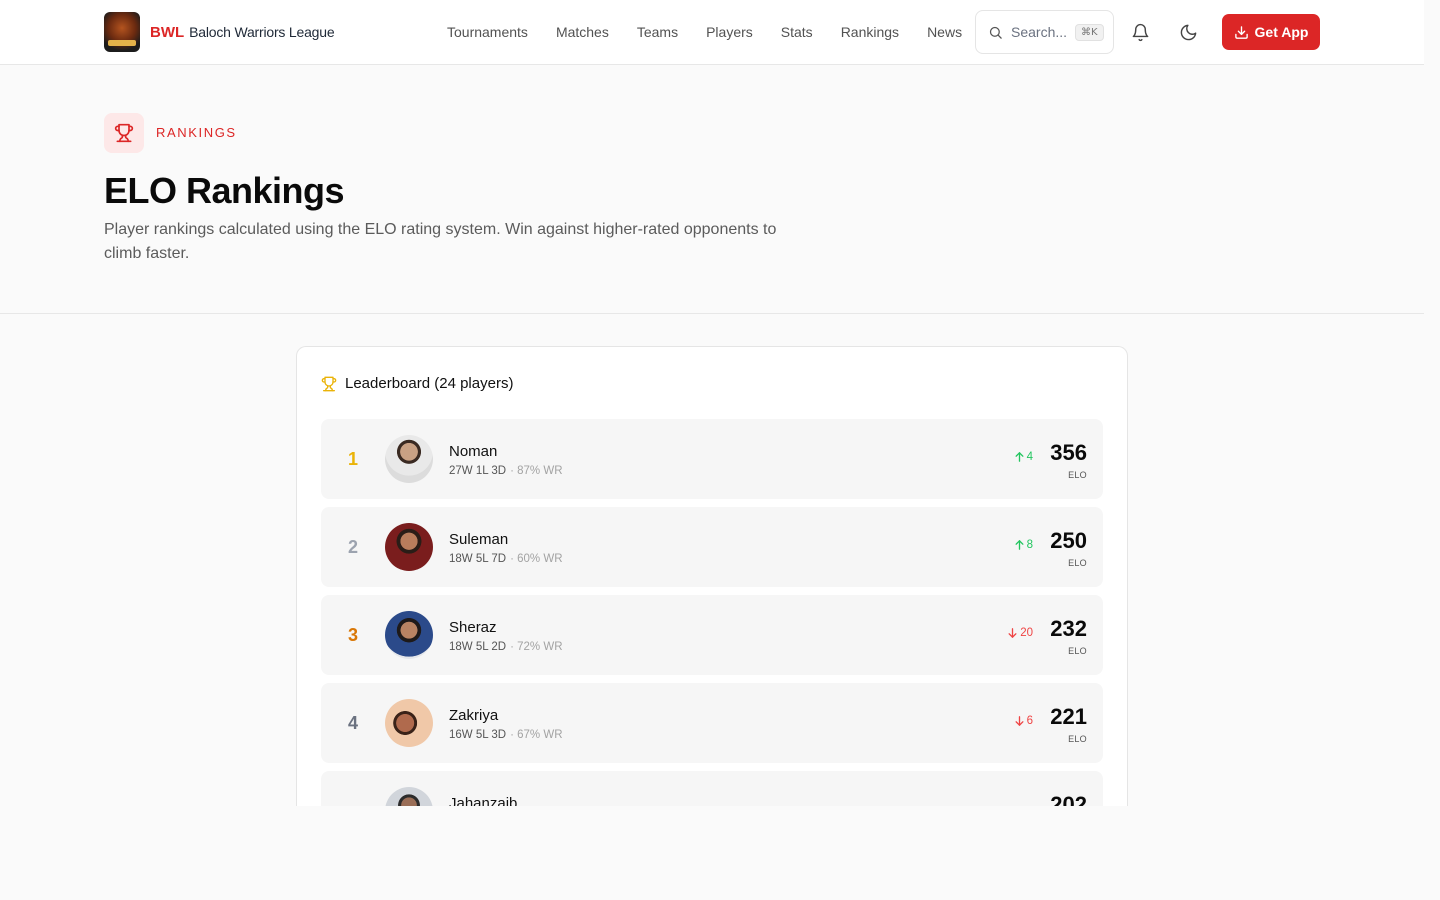 The image size is (1440, 900). I want to click on rankings-badge, so click(124, 133).